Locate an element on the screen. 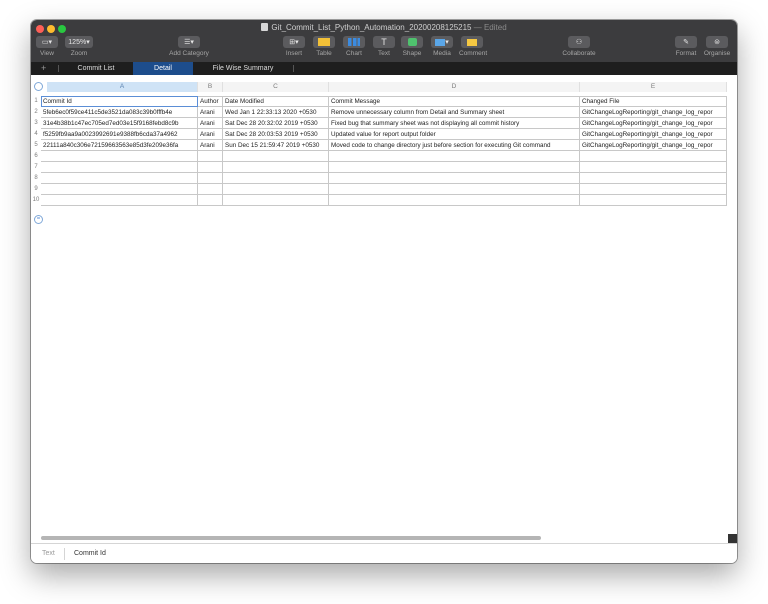 This screenshot has height=604, width=768. media-tool: ▾ Media is located at coordinates (442, 46).